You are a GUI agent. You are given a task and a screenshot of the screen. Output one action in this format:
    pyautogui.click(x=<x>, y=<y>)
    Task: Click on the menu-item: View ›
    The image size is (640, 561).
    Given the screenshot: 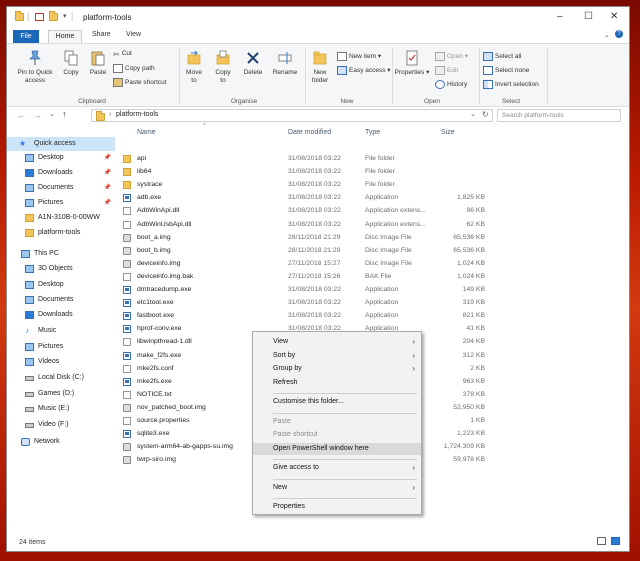 What is the action you would take?
    pyautogui.click(x=337, y=342)
    